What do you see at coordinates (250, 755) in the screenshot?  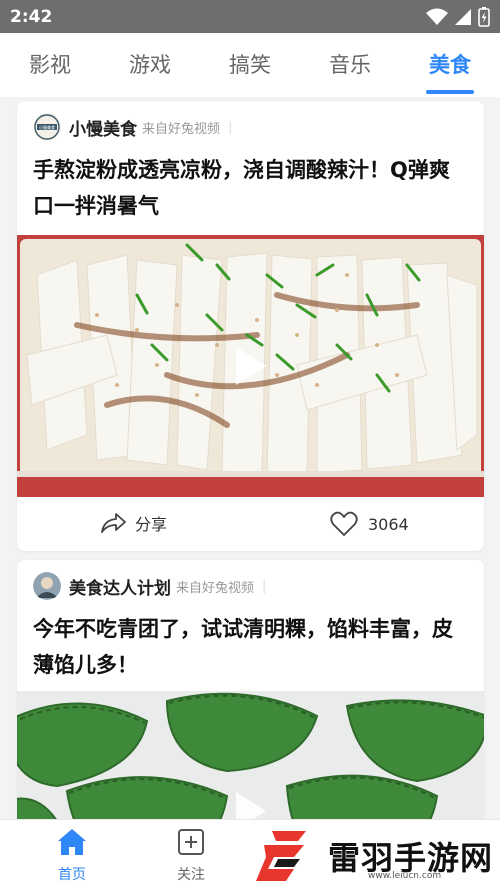 I see `video-thumbnail` at bounding box center [250, 755].